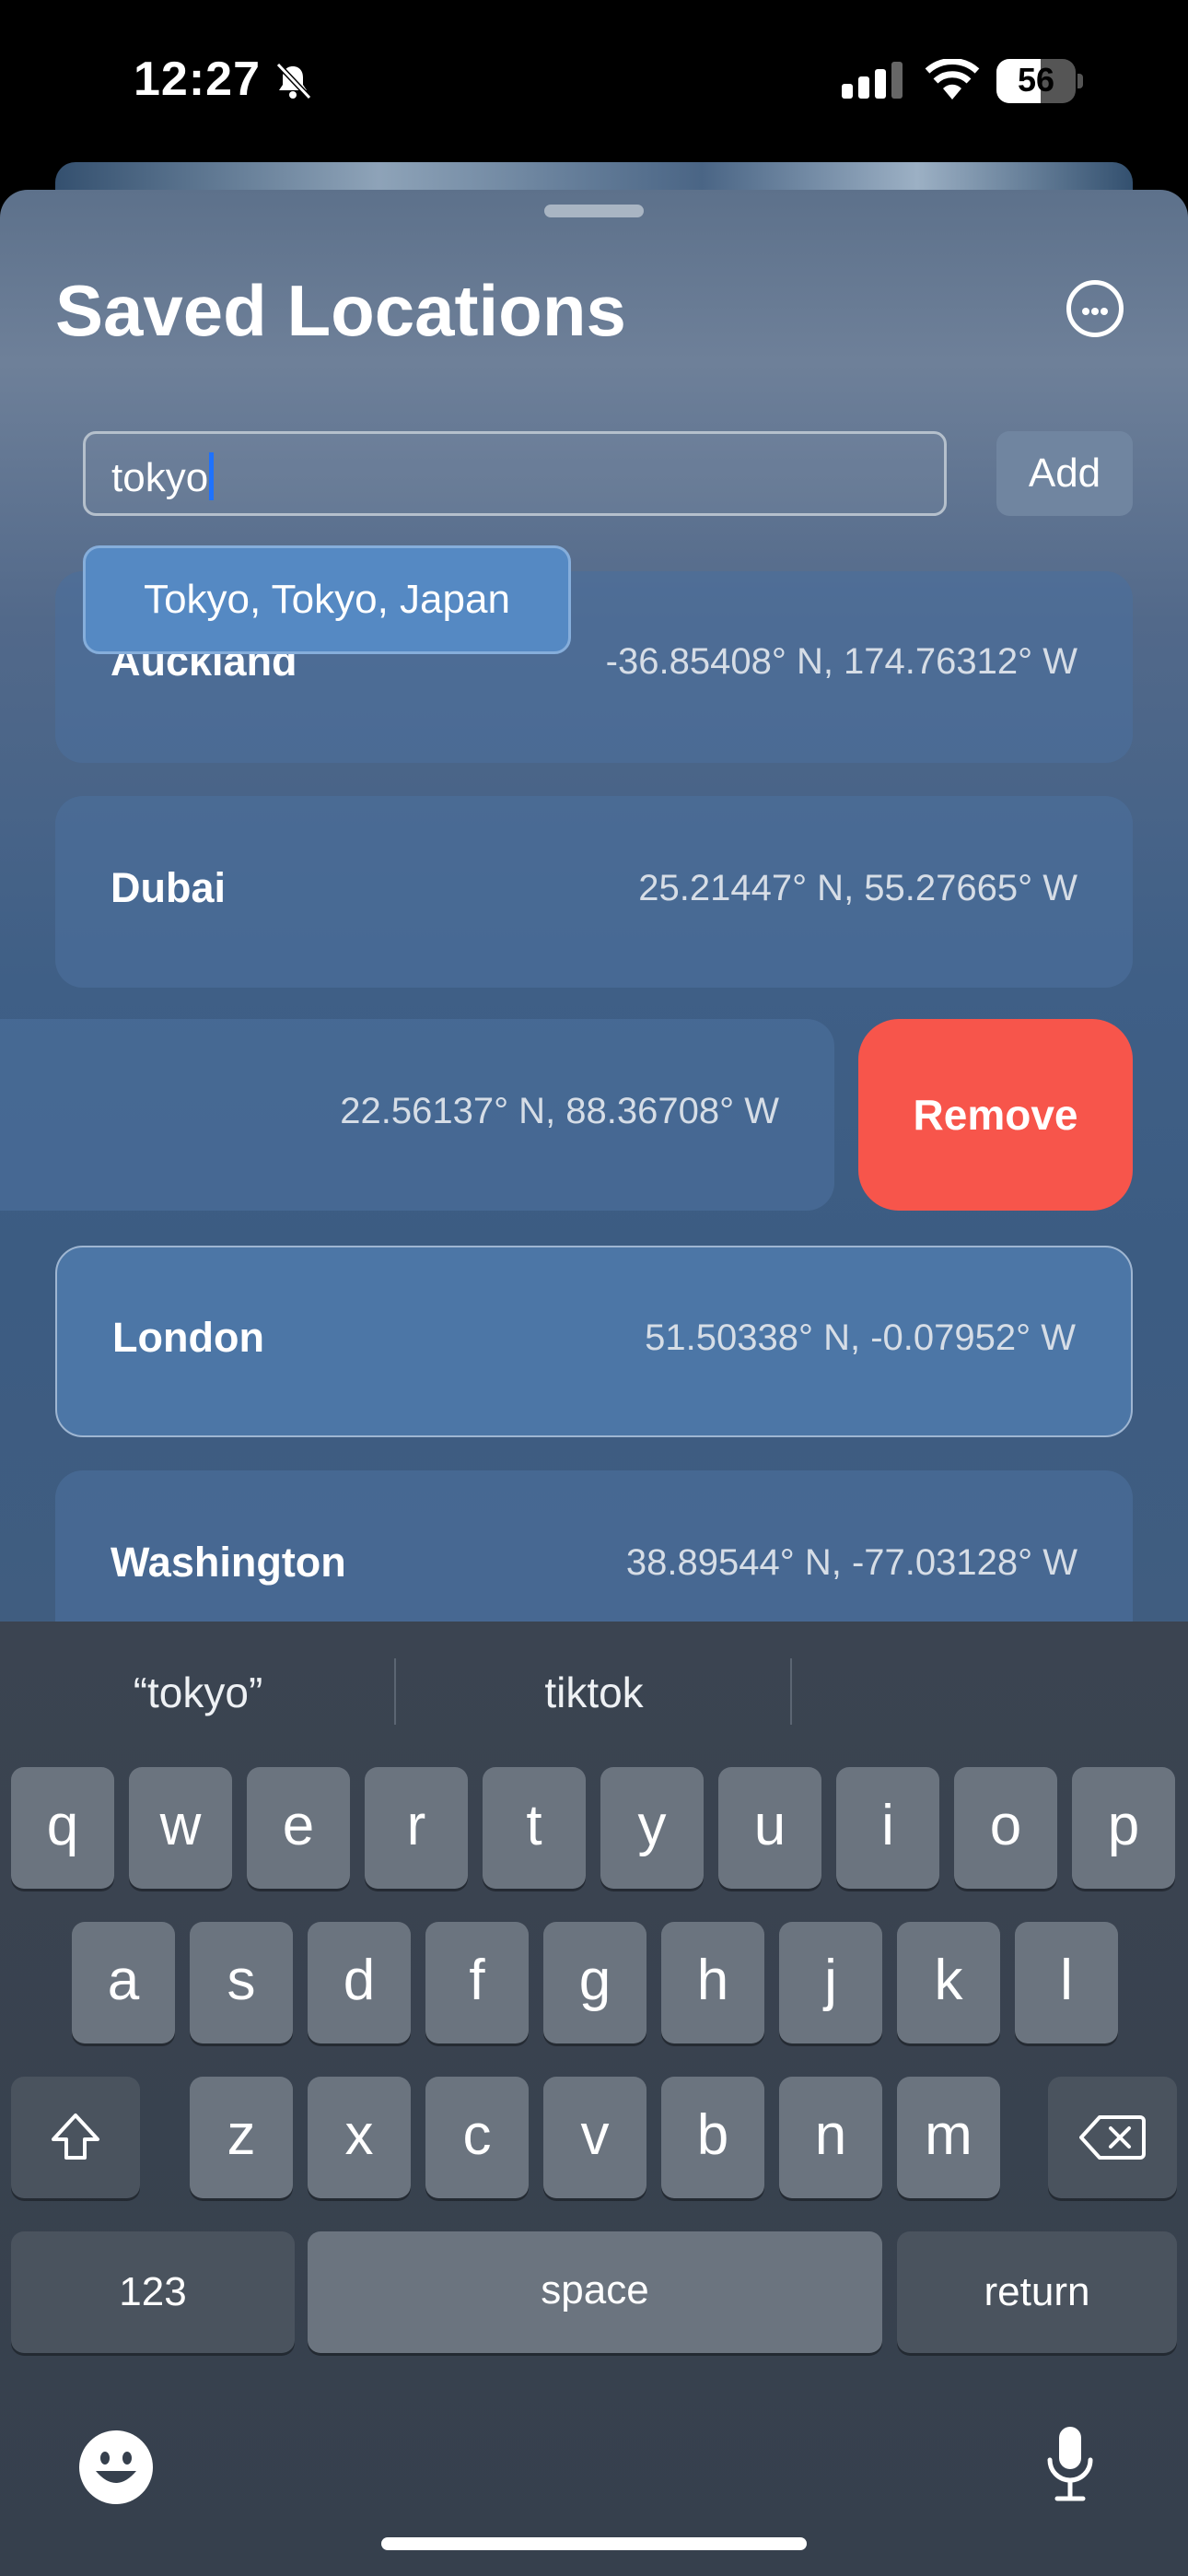  I want to click on key-v: v, so click(594, 2137).